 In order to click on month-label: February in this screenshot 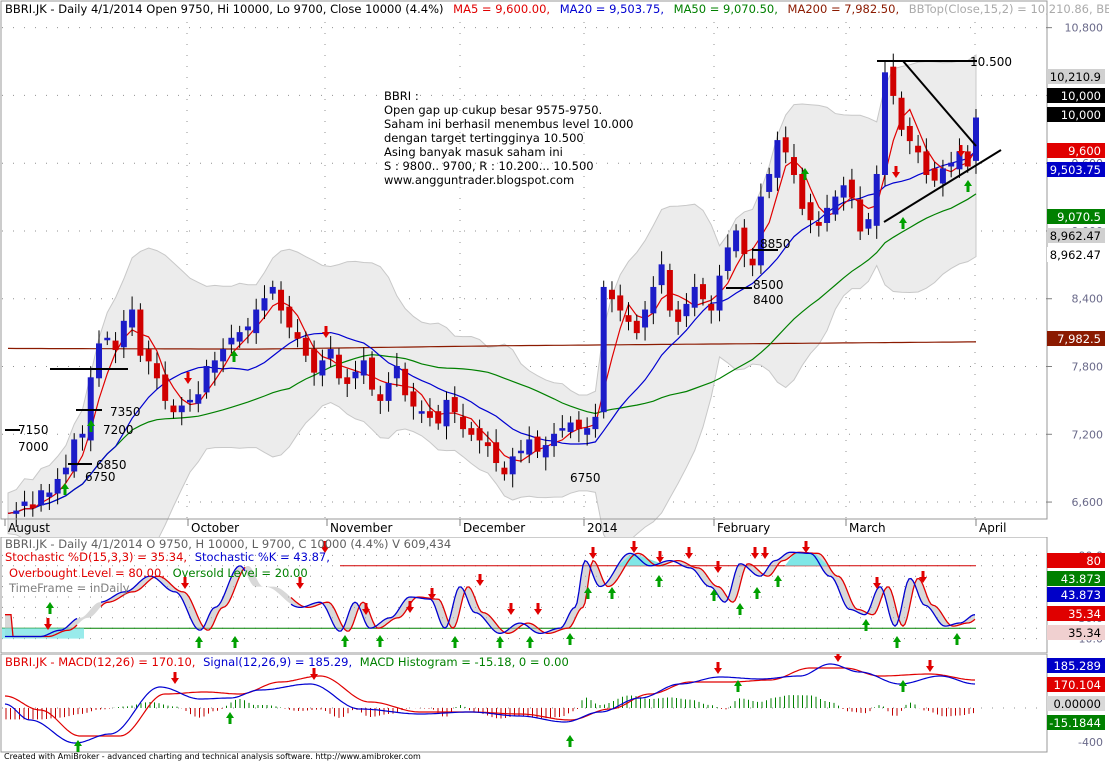, I will do `click(743, 528)`.